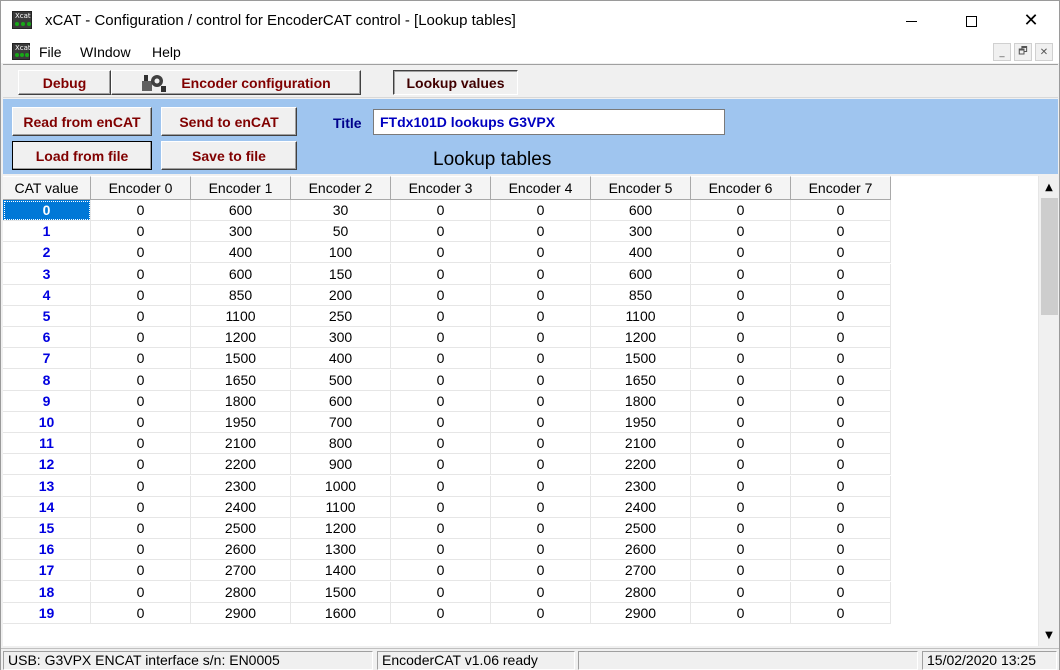  What do you see at coordinates (1049, 256) in the screenshot?
I see `scroll-thumb` at bounding box center [1049, 256].